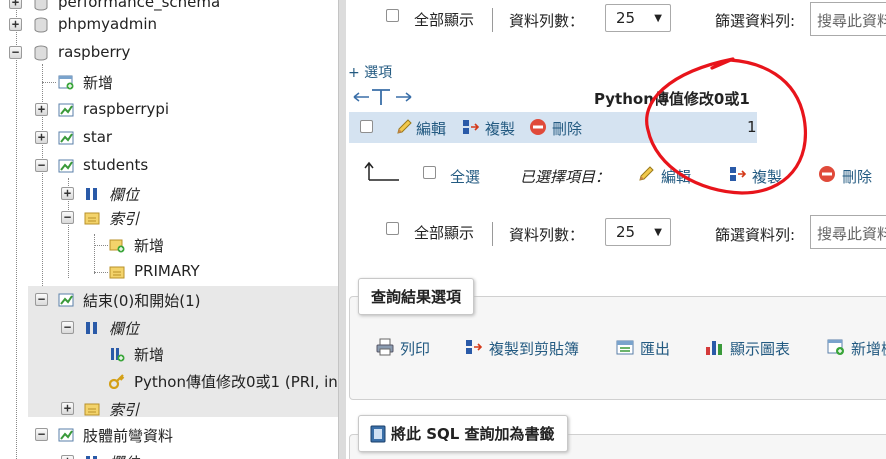 This screenshot has height=459, width=886. What do you see at coordinates (381, 171) in the screenshot?
I see `select-arrow-icon` at bounding box center [381, 171].